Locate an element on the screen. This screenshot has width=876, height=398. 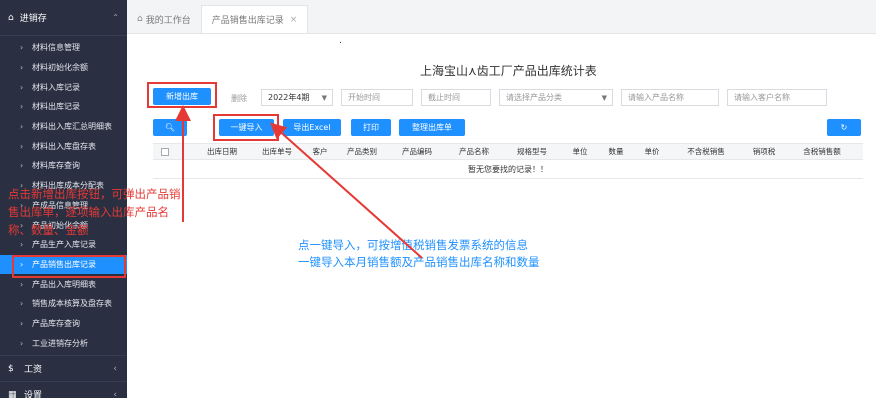
print-button: 打印 is located at coordinates (371, 127).